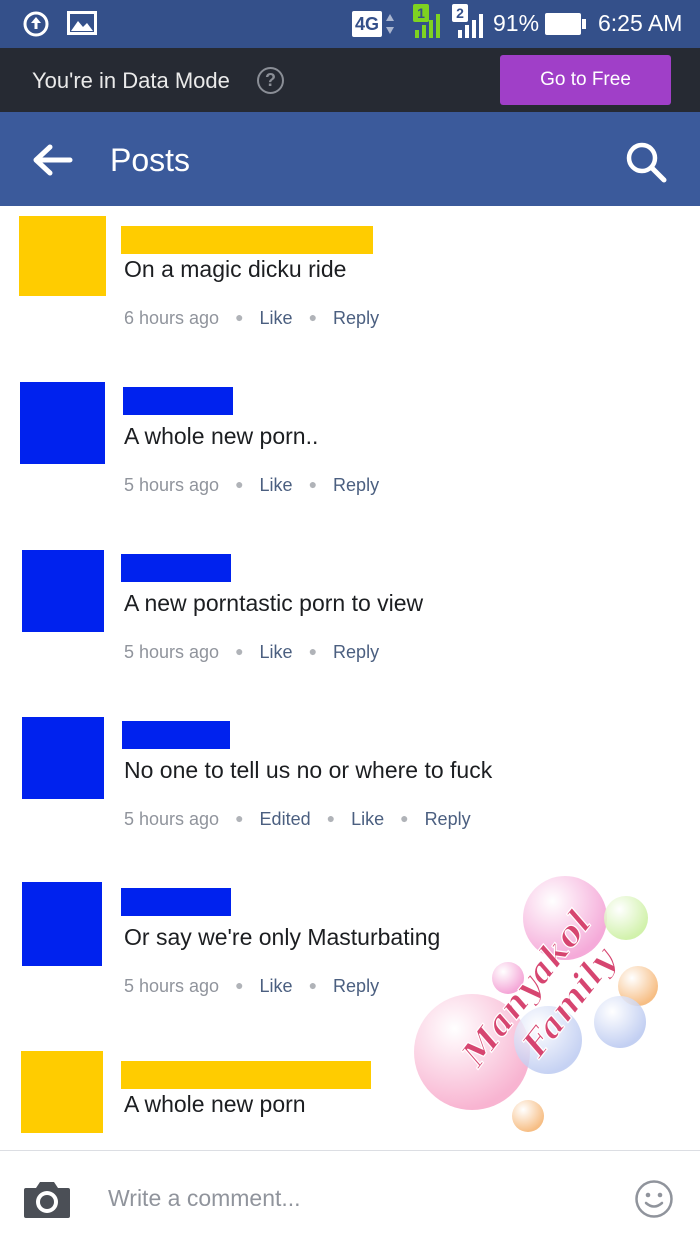  What do you see at coordinates (654, 1199) in the screenshot?
I see `emoji-icon` at bounding box center [654, 1199].